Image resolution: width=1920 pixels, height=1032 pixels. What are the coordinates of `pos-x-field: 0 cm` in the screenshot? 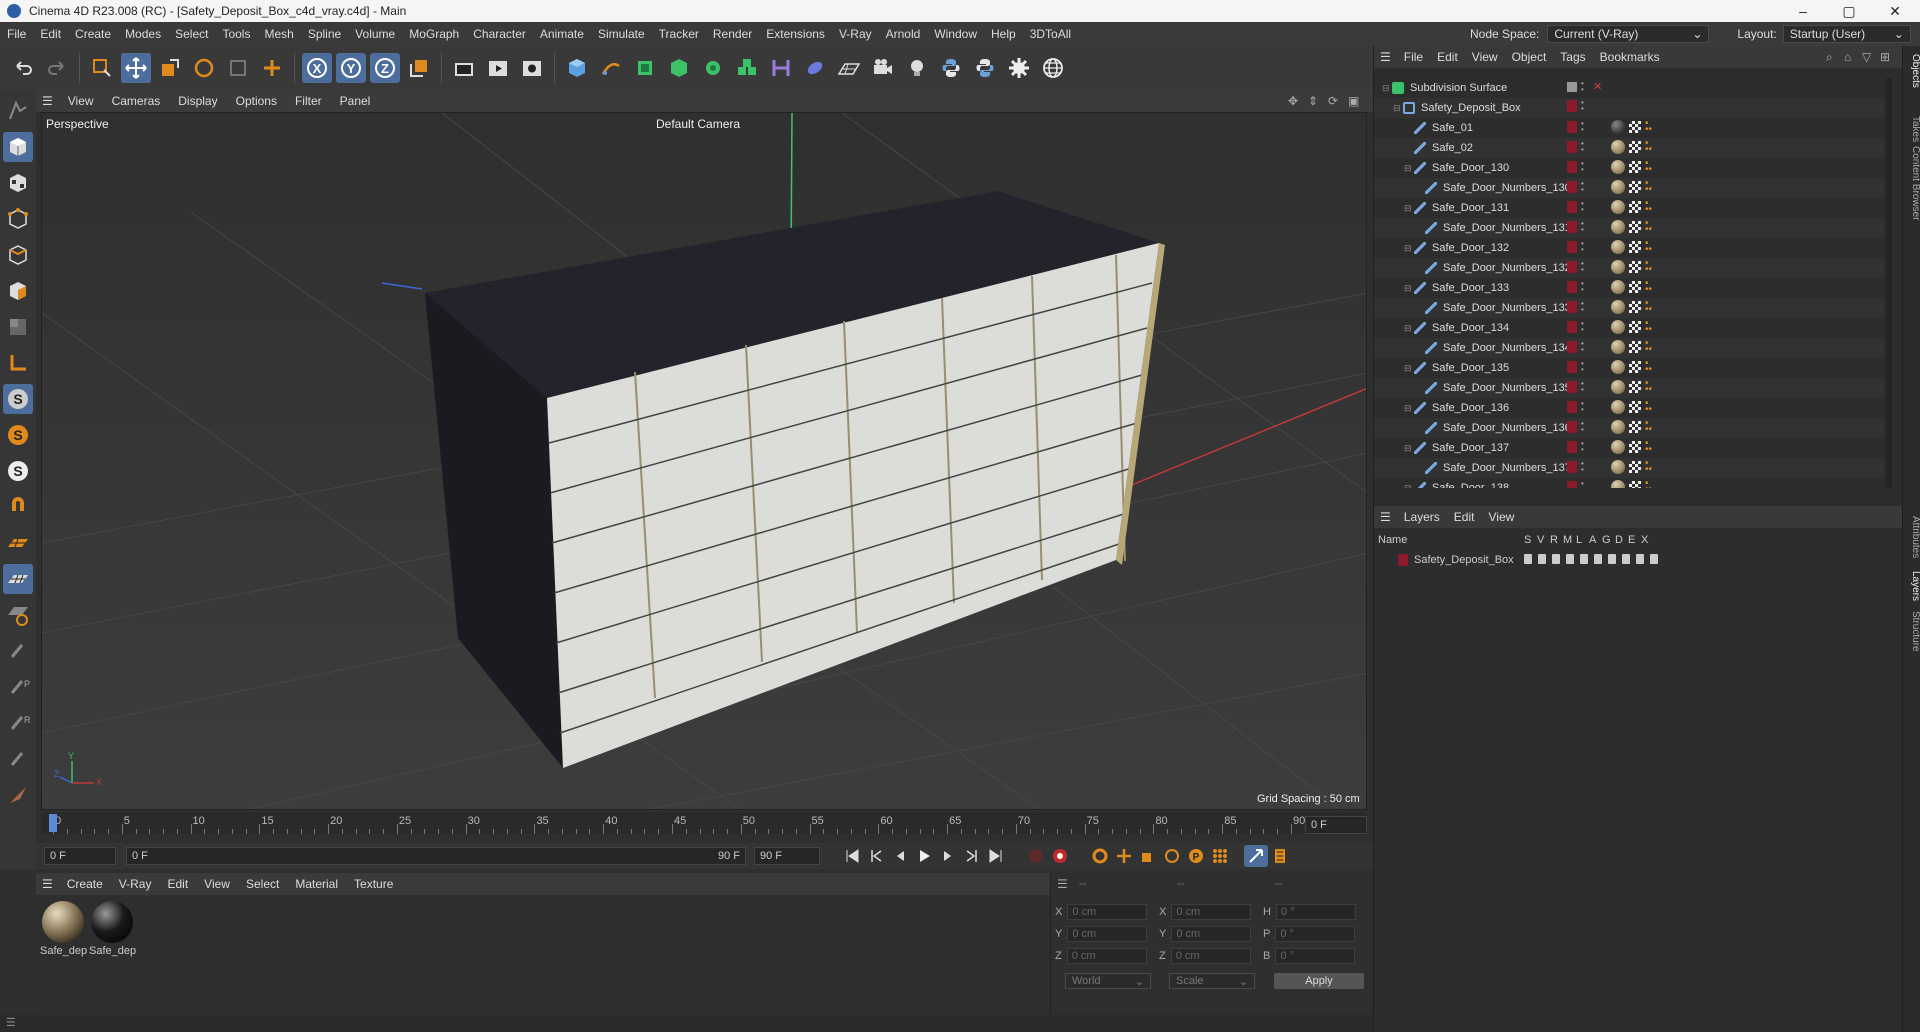 It's located at (1107, 912).